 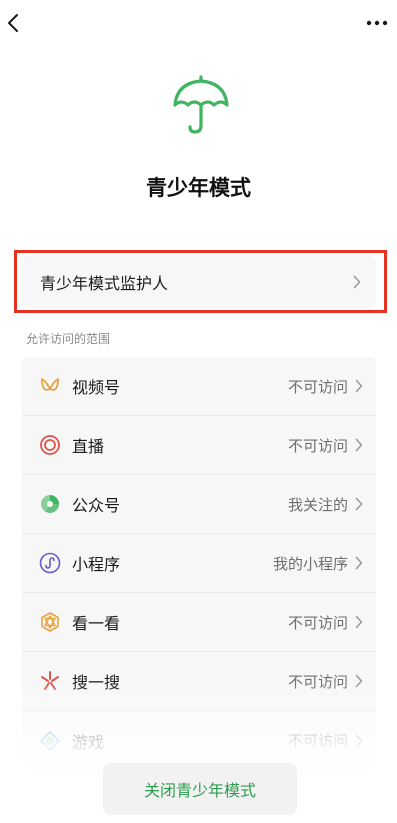 What do you see at coordinates (104, 283) in the screenshot?
I see `guardian-label: 青少年模式监护人` at bounding box center [104, 283].